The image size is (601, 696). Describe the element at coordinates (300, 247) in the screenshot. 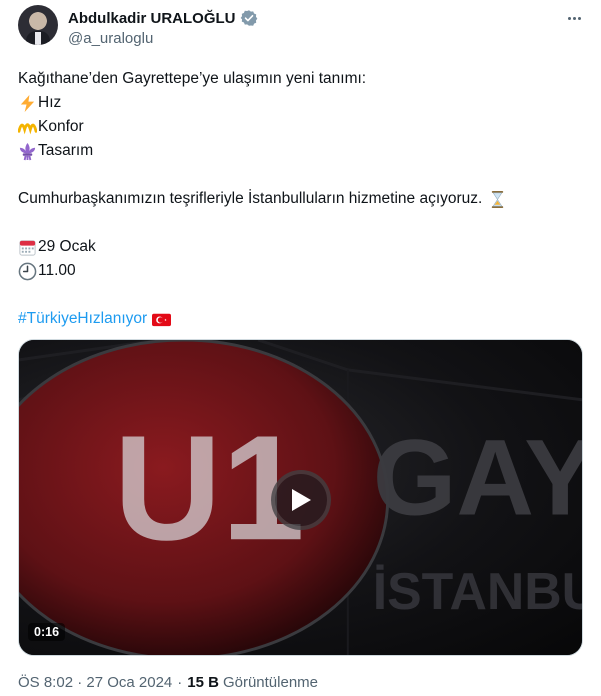

I see `tweet-date: 29 Ocak` at that location.